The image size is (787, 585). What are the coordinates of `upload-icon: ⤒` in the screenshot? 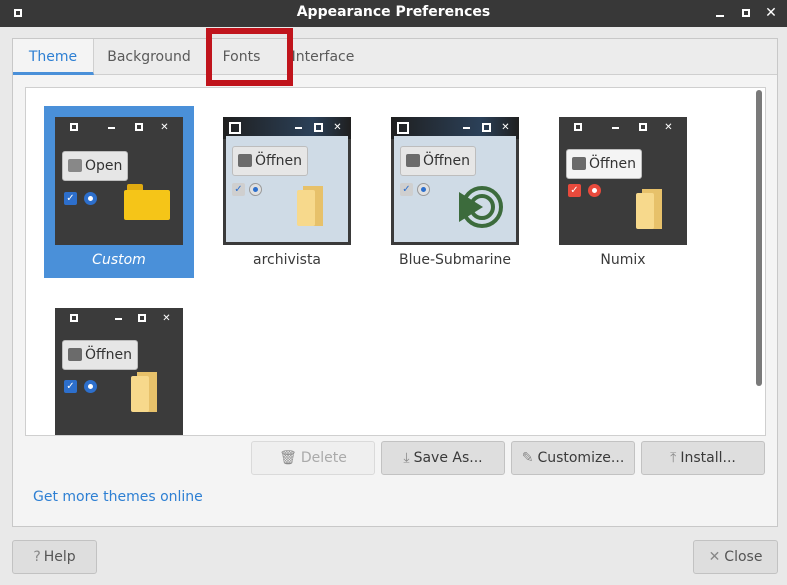 It's located at (673, 458).